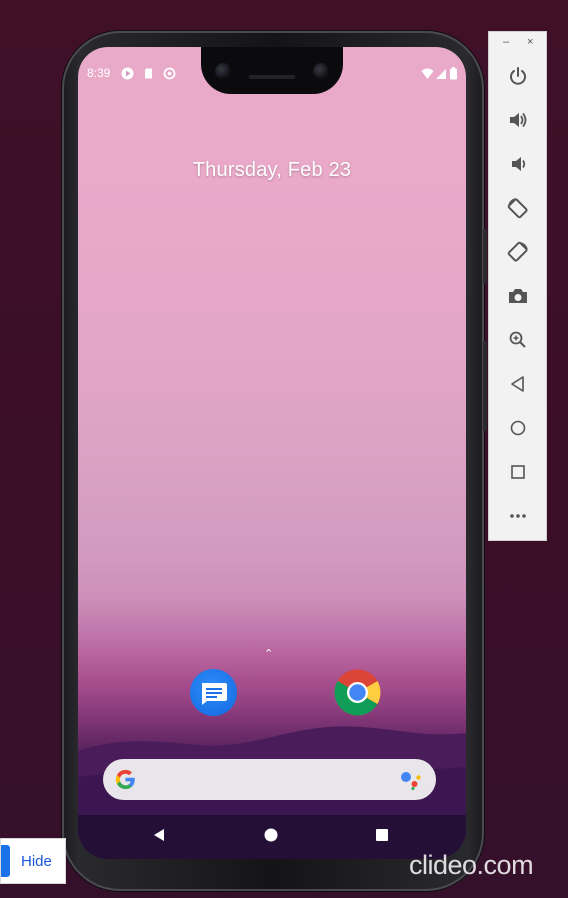 Image resolution: width=568 pixels, height=898 pixels. What do you see at coordinates (272, 170) in the screenshot?
I see `home-date: Thursday, Feb 23` at bounding box center [272, 170].